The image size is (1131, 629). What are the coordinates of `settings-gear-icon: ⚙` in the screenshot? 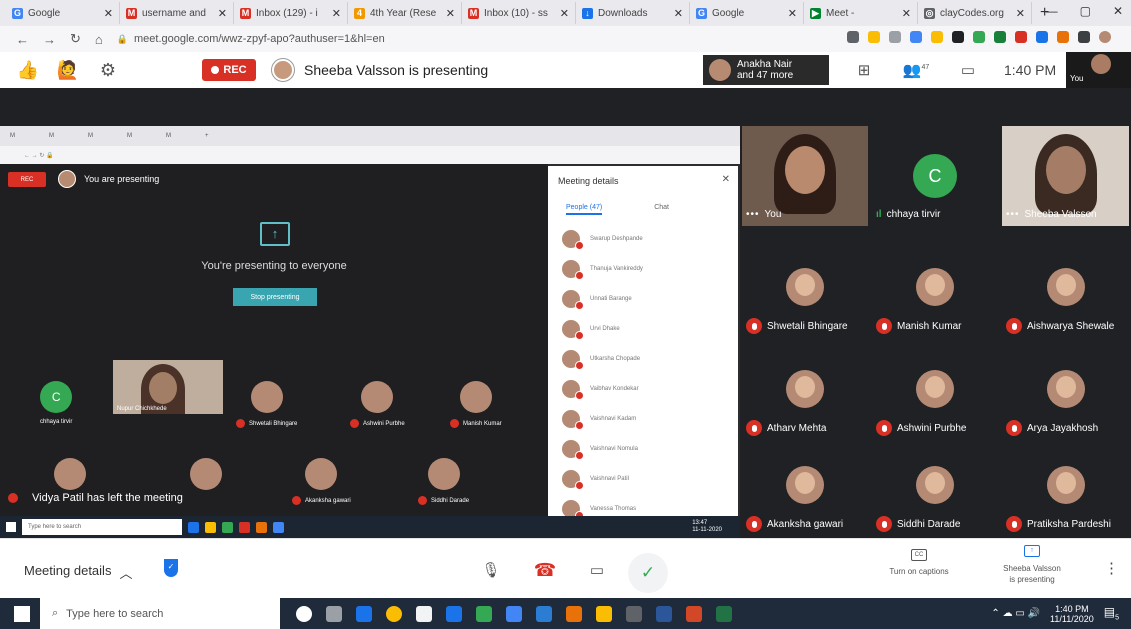 It's located at (108, 70).